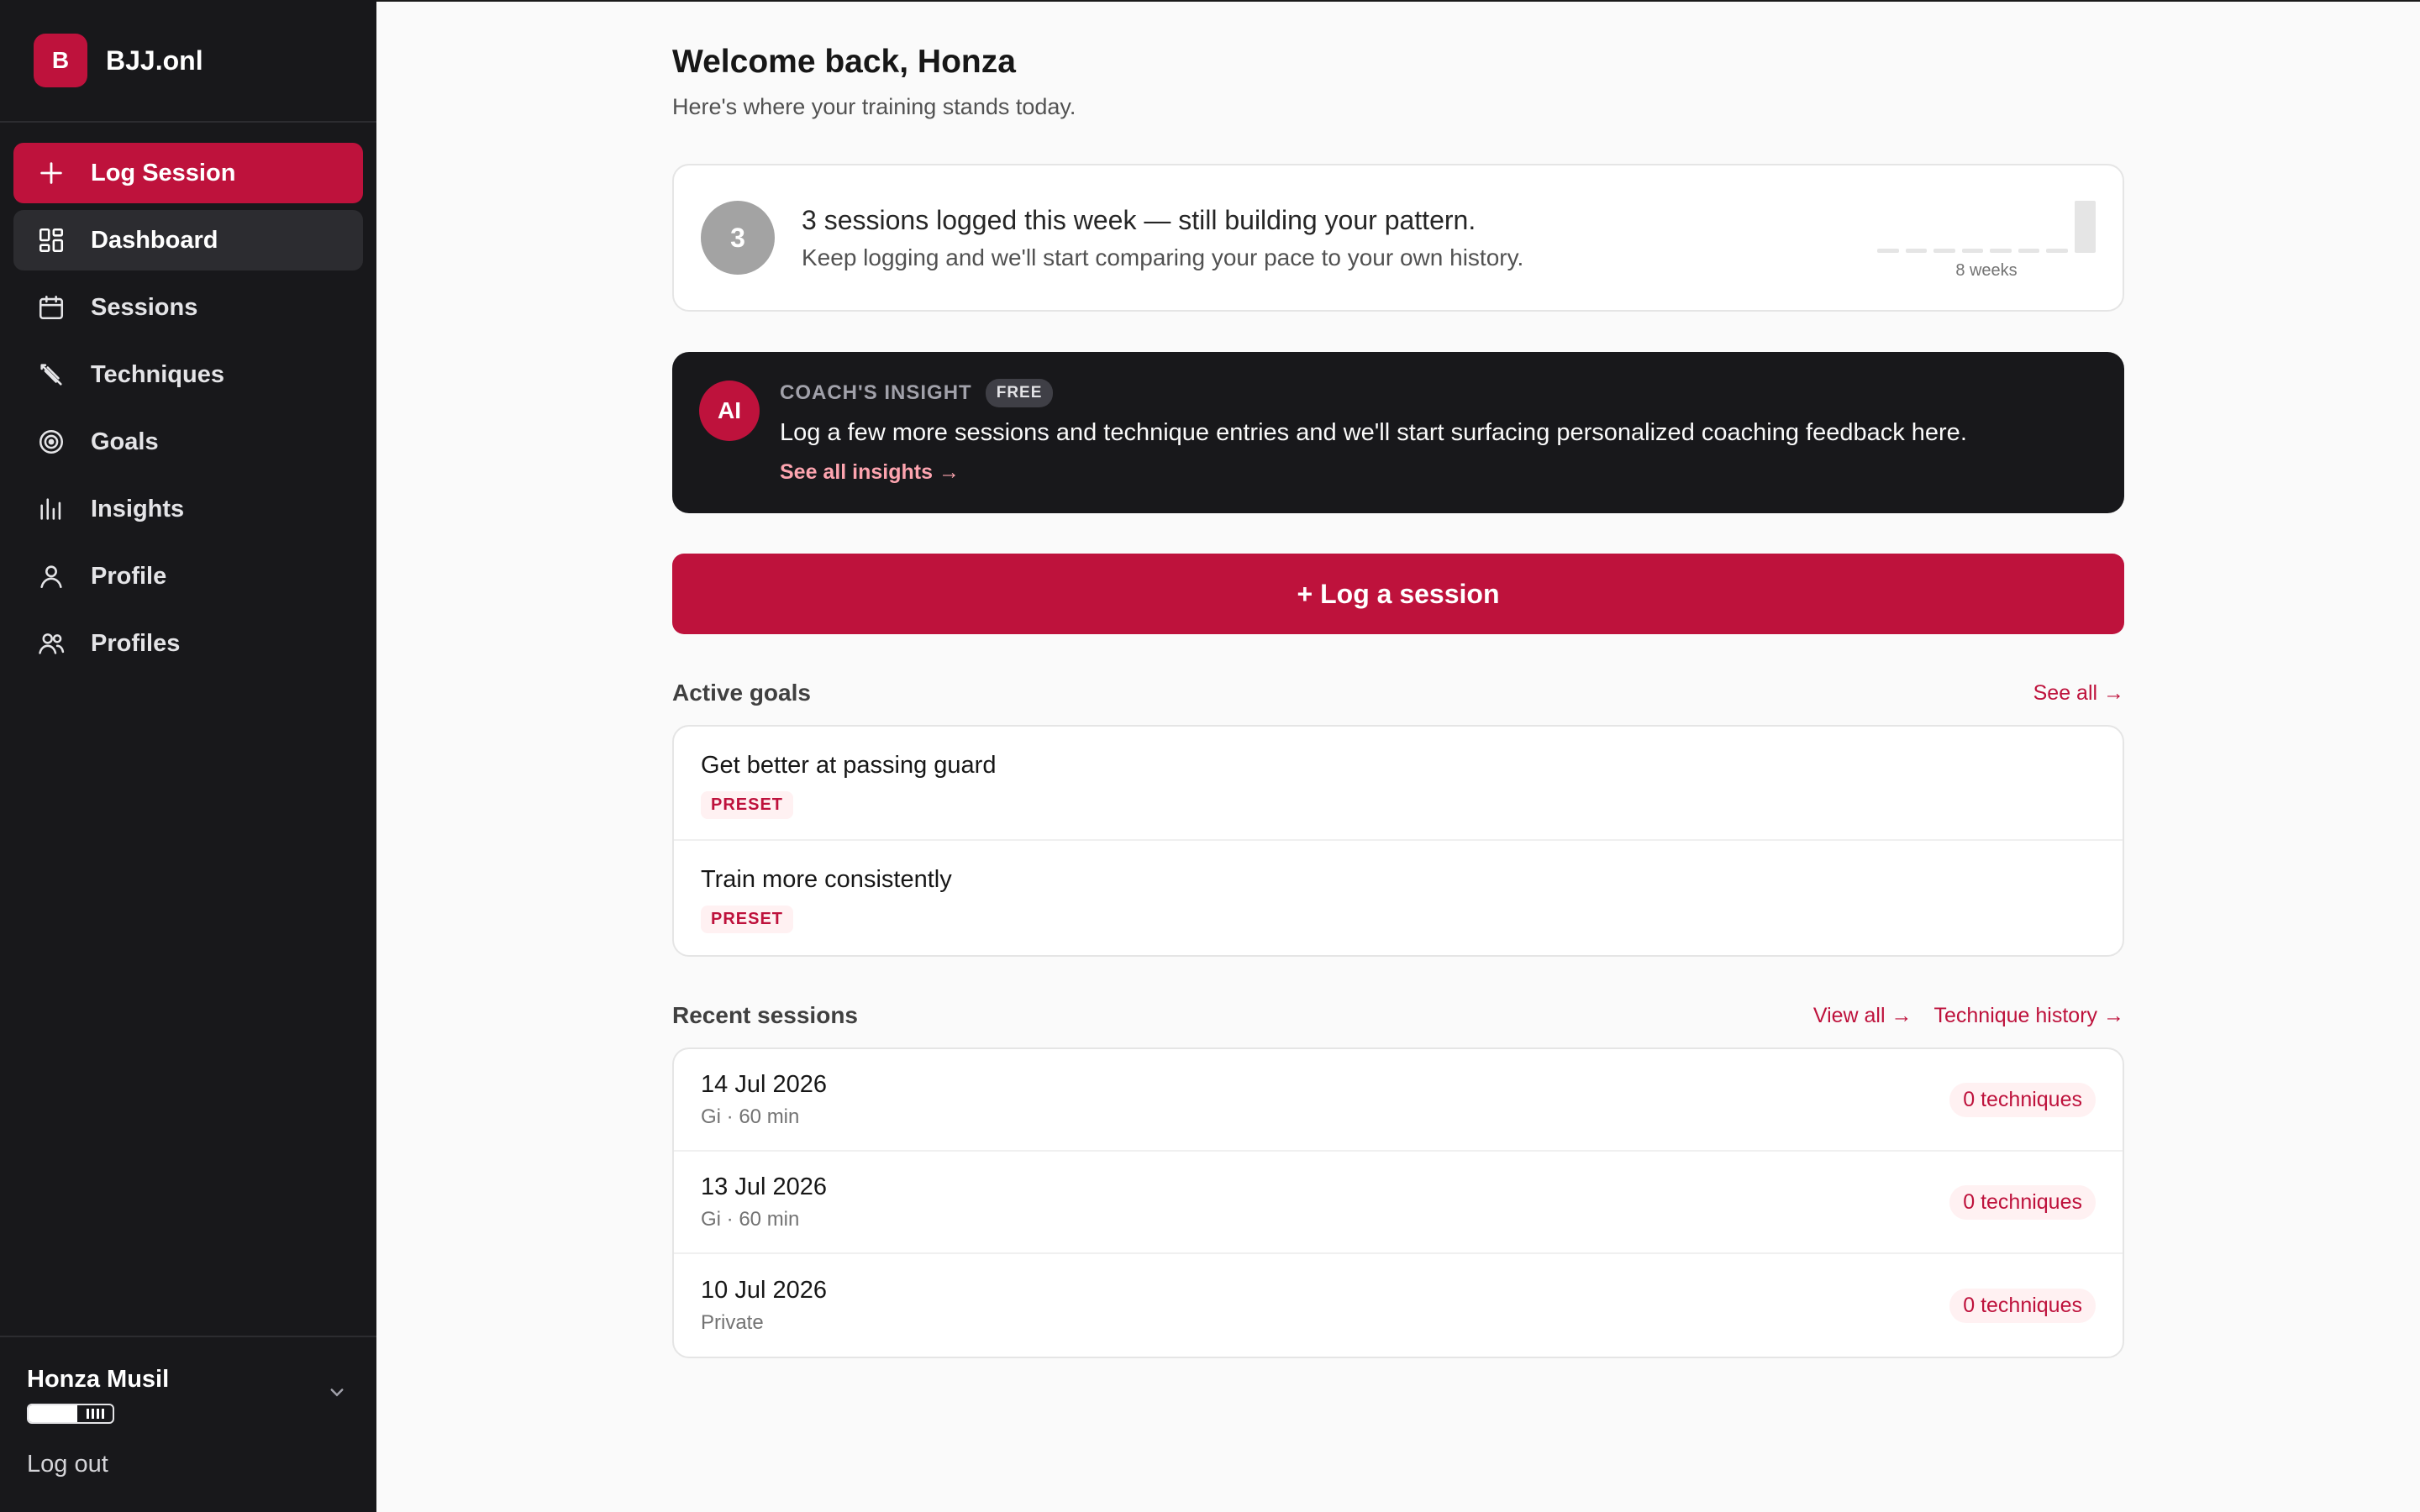 The image size is (2420, 1512). I want to click on session-count-badge: 3, so click(738, 238).